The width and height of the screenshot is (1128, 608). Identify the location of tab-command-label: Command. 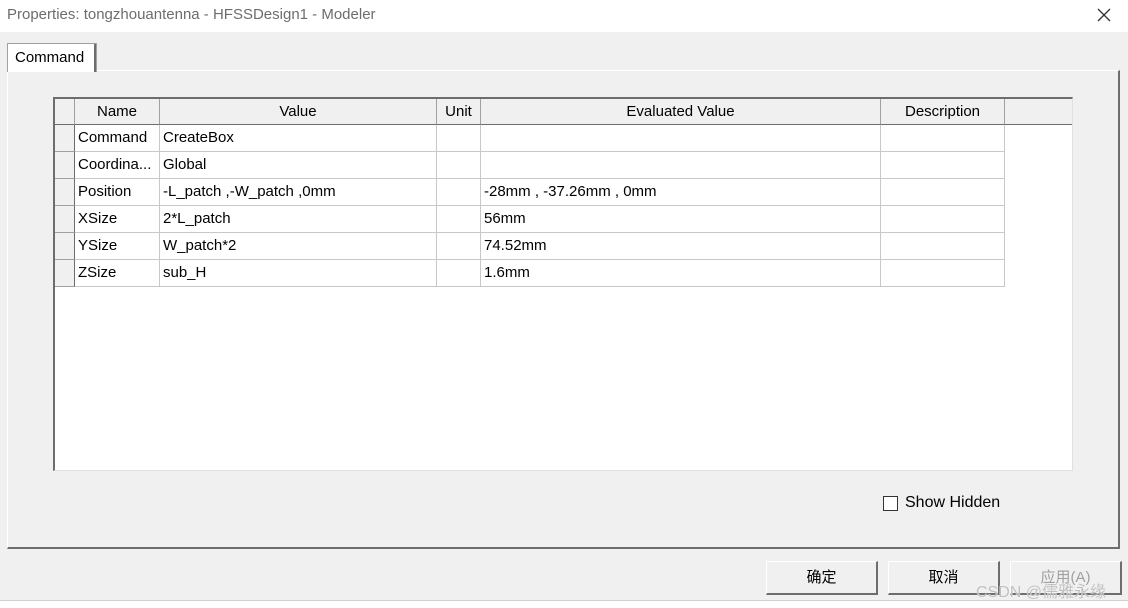
(50, 57).